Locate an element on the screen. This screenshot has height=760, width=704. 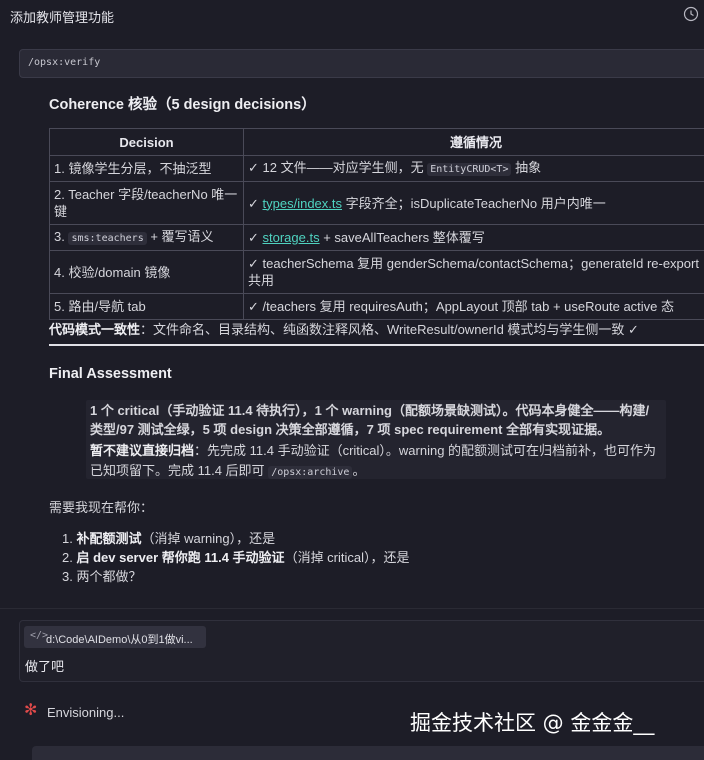
decision-cell: 2. Teacher 字段/teacherNo 唯一键 is located at coordinates (147, 203).